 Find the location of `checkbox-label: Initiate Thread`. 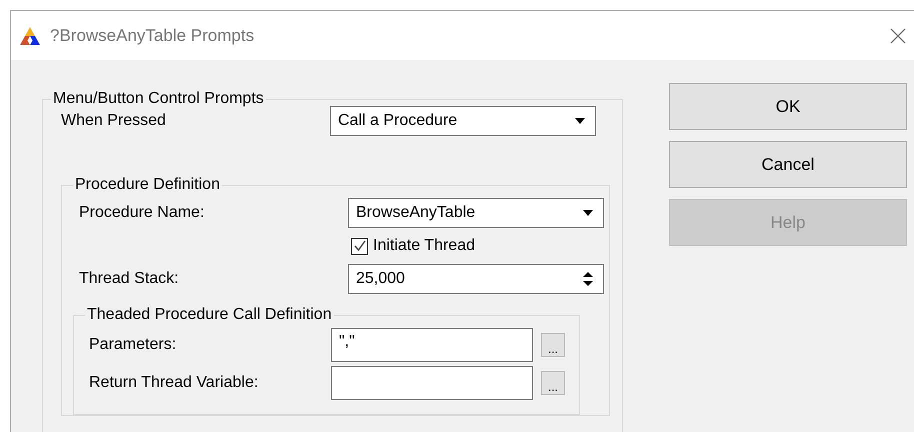

checkbox-label: Initiate Thread is located at coordinates (424, 246).